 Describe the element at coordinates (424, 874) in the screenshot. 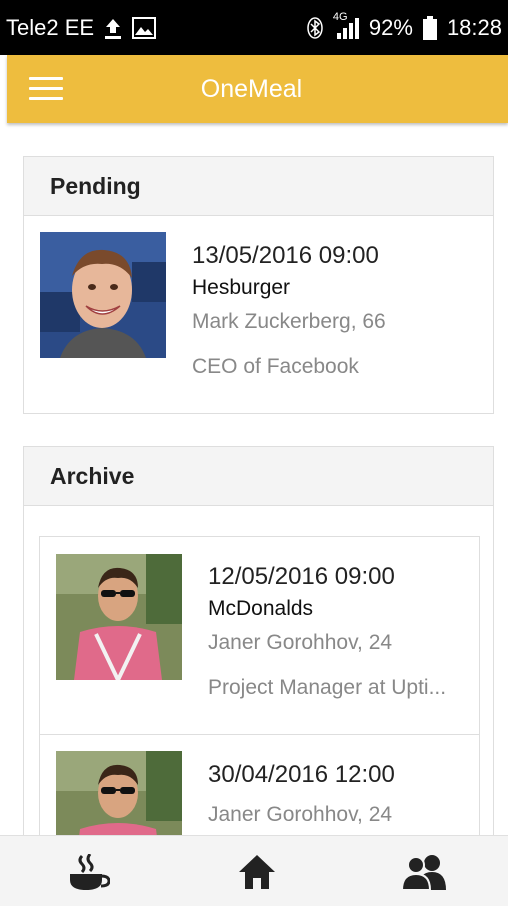

I see `people-icon` at that location.